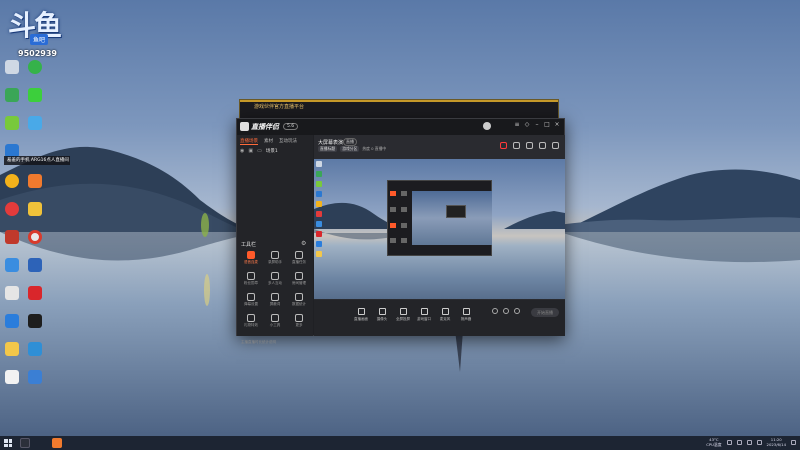 The height and width of the screenshot is (450, 800). Describe the element at coordinates (517, 125) in the screenshot. I see `menu-icon: ≡` at that location.